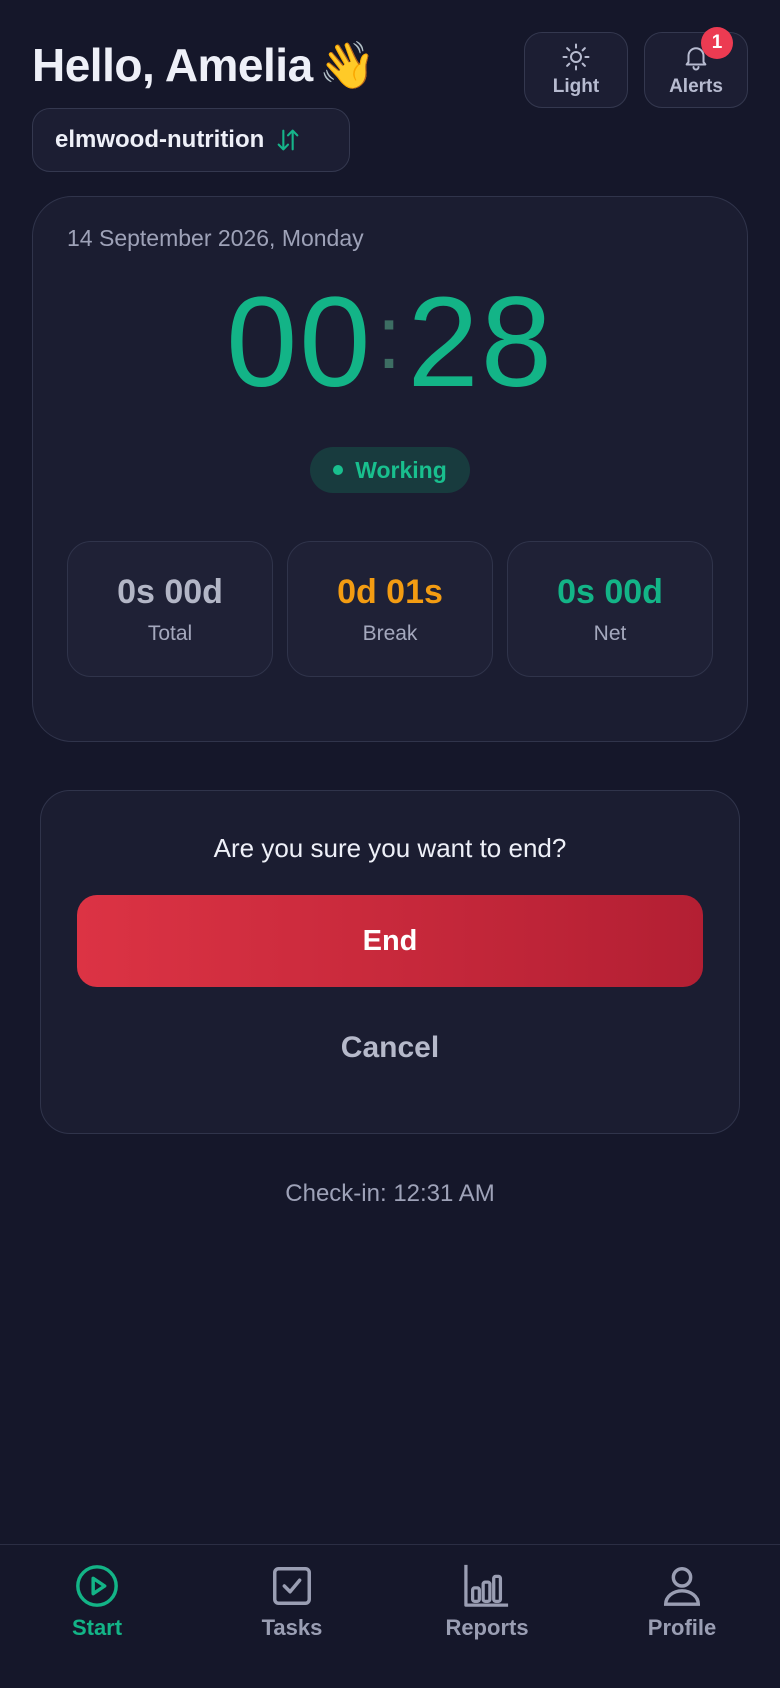 The width and height of the screenshot is (780, 1688). I want to click on organization-name: elmwood-nutrition, so click(160, 139).